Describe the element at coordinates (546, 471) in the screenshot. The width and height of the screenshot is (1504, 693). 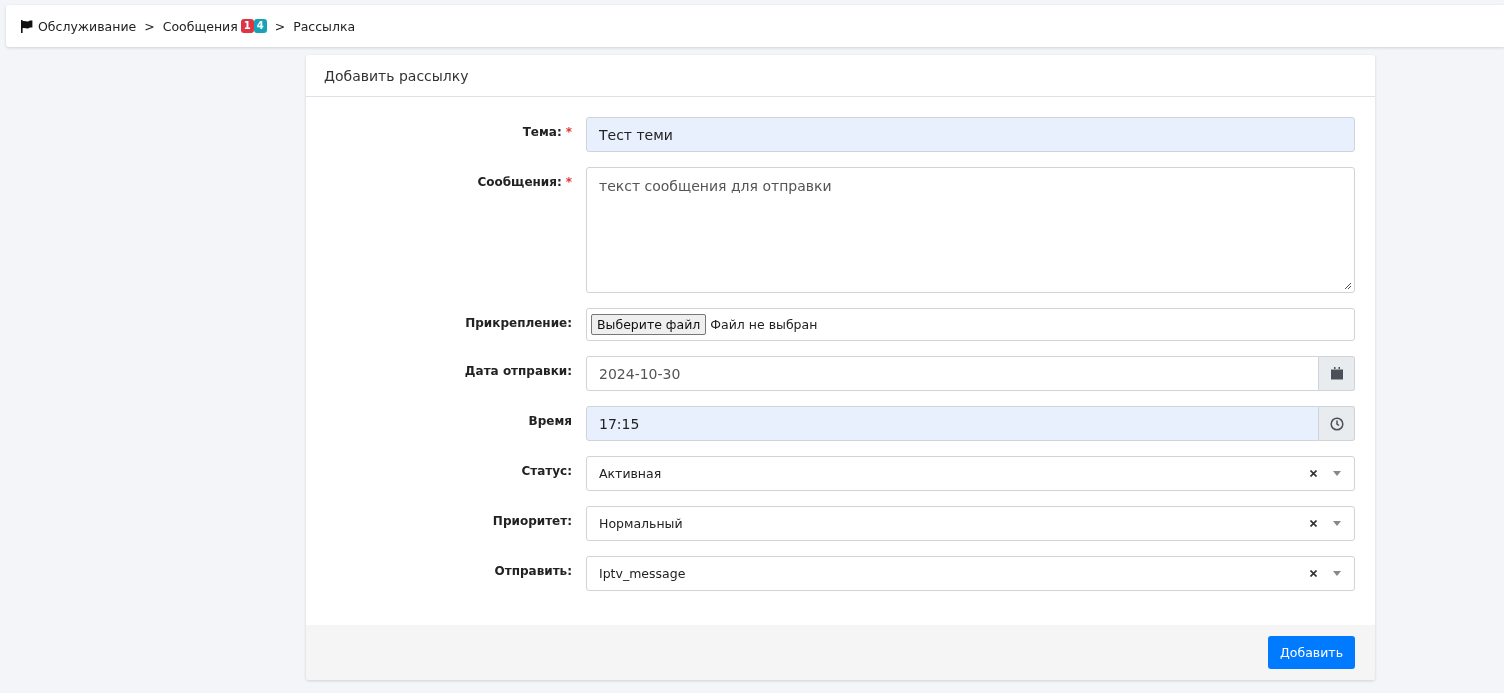
I see `field-label: Статус:` at that location.